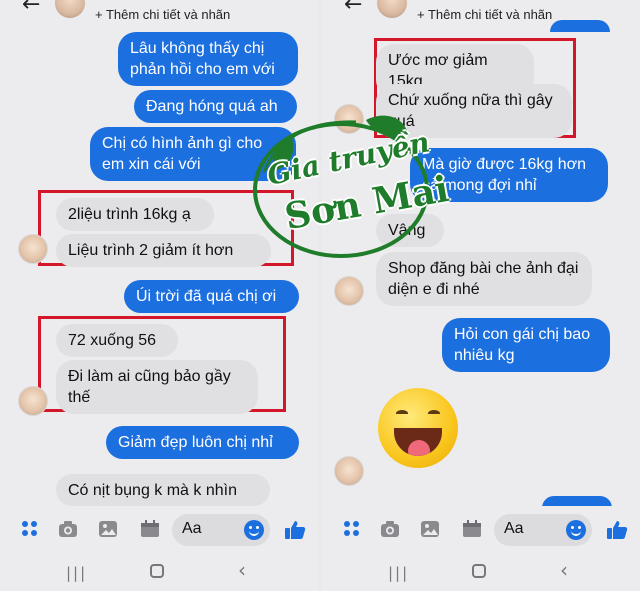 The width and height of the screenshot is (640, 591). I want to click on message-bubble: Mà giờ được 16kg hơn cả mong đợi nhỉ, so click(509, 175).